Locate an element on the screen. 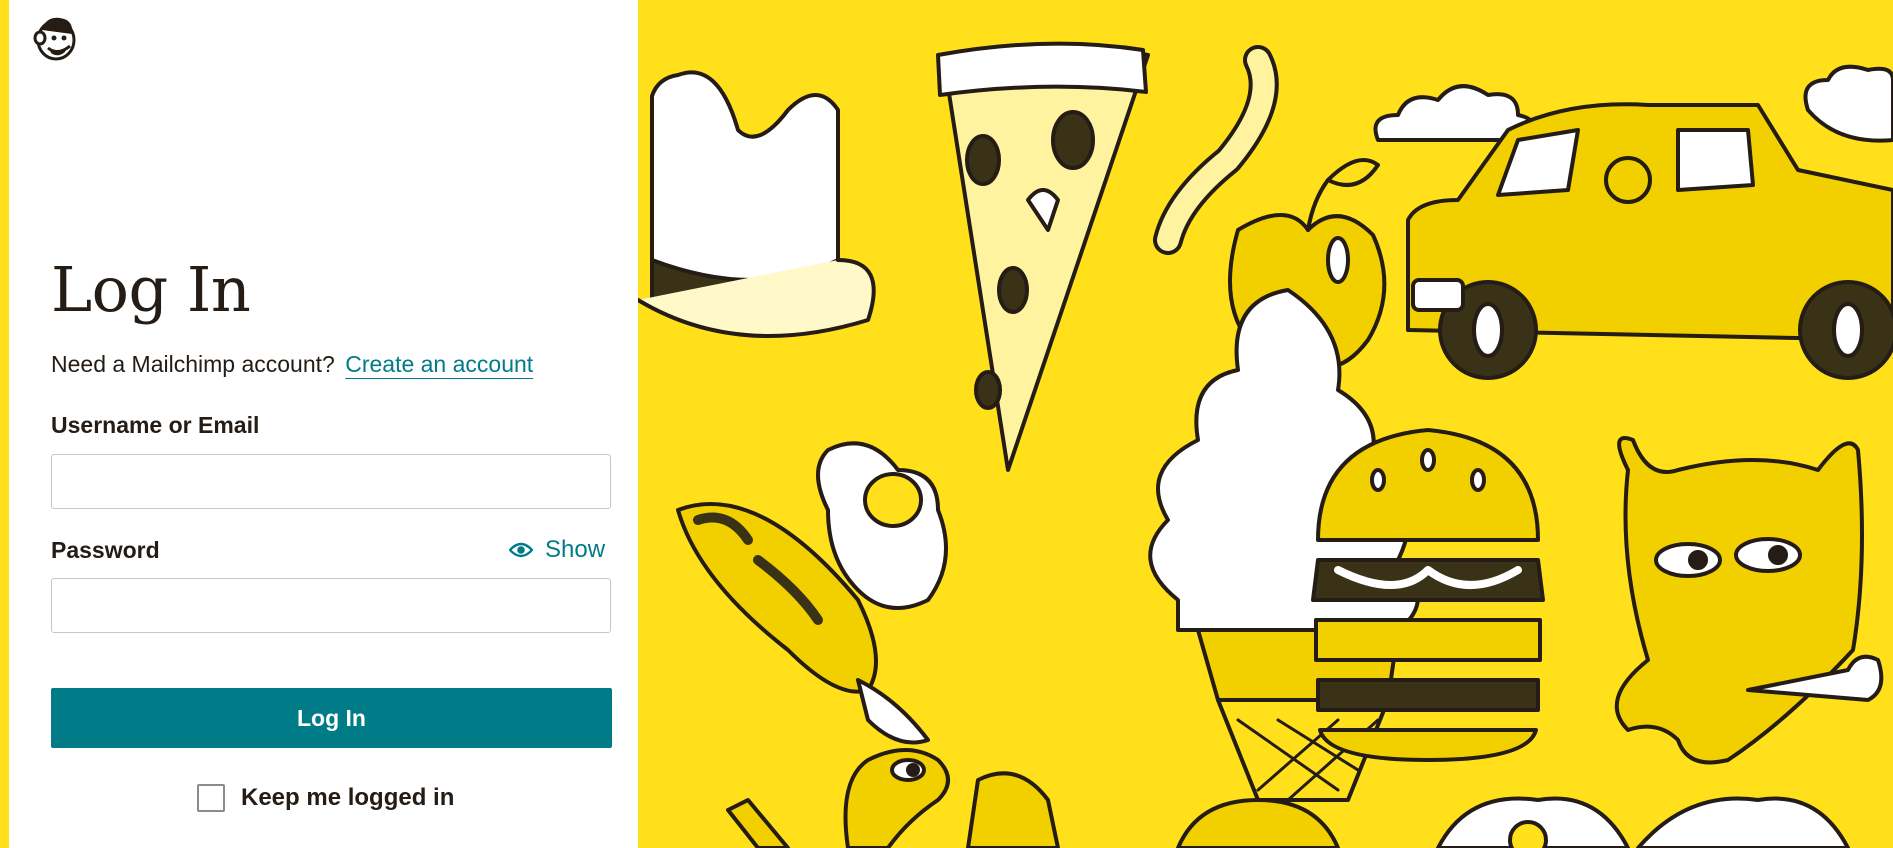 This screenshot has width=1893, height=848. show-password-toggle: Show is located at coordinates (557, 550).